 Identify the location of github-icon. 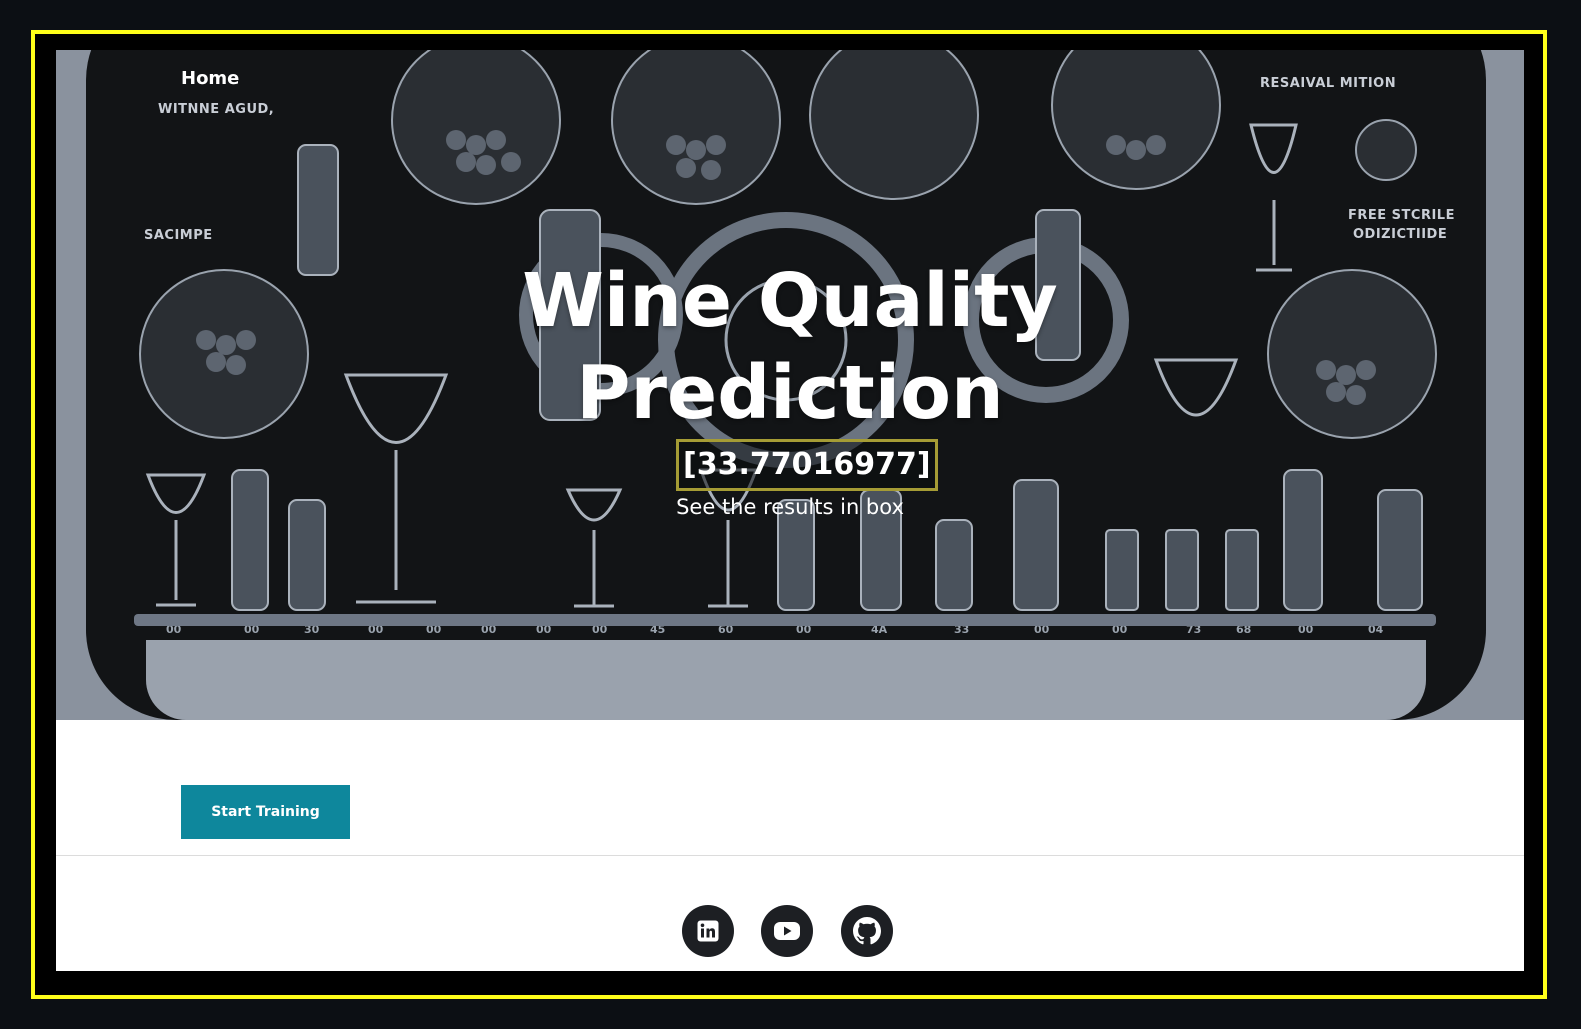
(867, 931).